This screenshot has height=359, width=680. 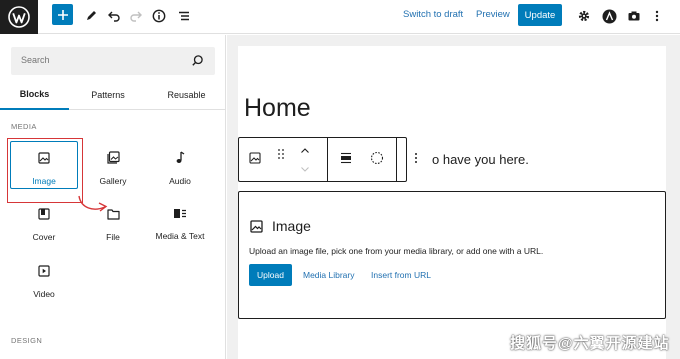 What do you see at coordinates (540, 15) in the screenshot?
I see `update-button: Update` at bounding box center [540, 15].